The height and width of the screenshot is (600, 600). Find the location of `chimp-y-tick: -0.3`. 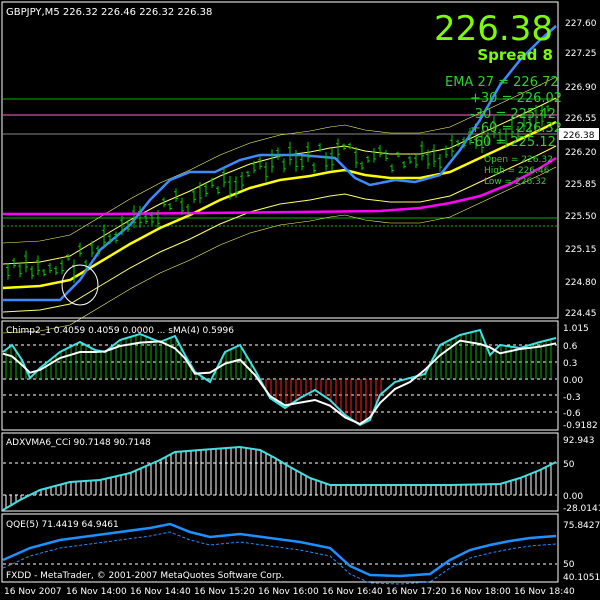

chimp-y-tick: -0.3 is located at coordinates (572, 398).